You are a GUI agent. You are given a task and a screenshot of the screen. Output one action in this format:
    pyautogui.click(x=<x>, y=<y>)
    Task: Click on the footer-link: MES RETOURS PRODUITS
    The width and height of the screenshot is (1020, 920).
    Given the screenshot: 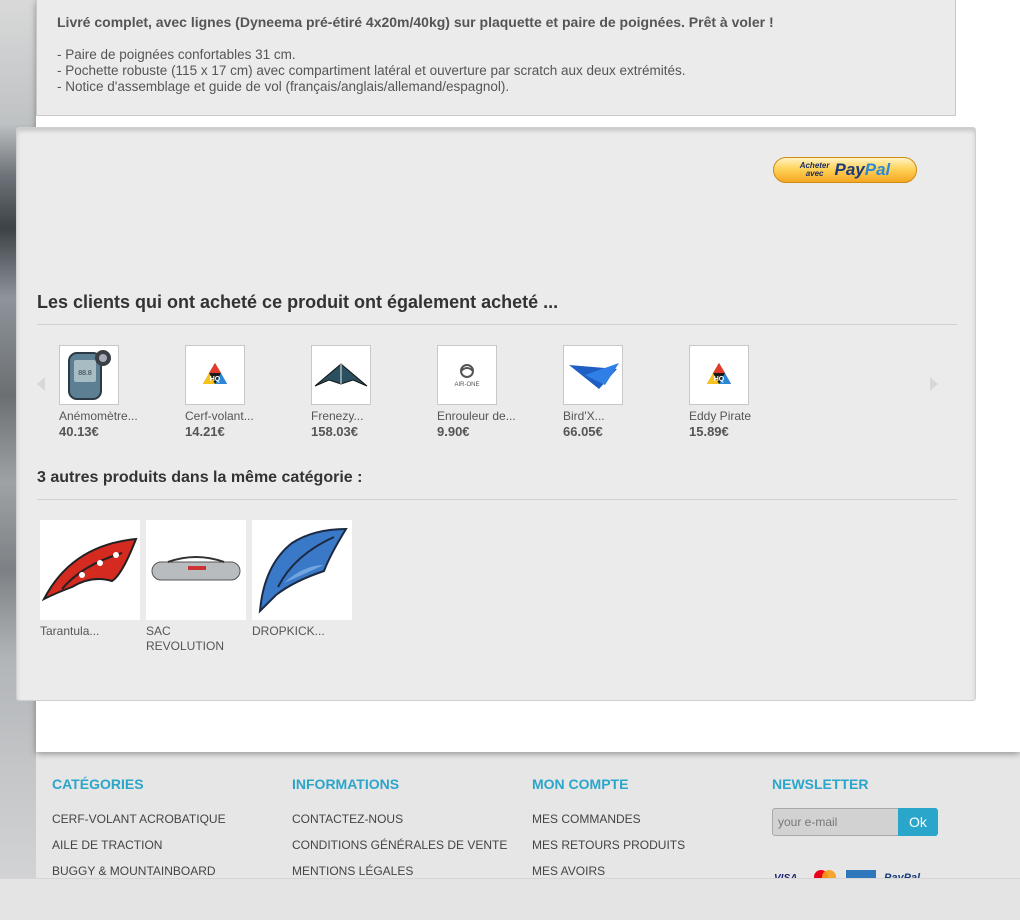 What is the action you would take?
    pyautogui.click(x=608, y=851)
    